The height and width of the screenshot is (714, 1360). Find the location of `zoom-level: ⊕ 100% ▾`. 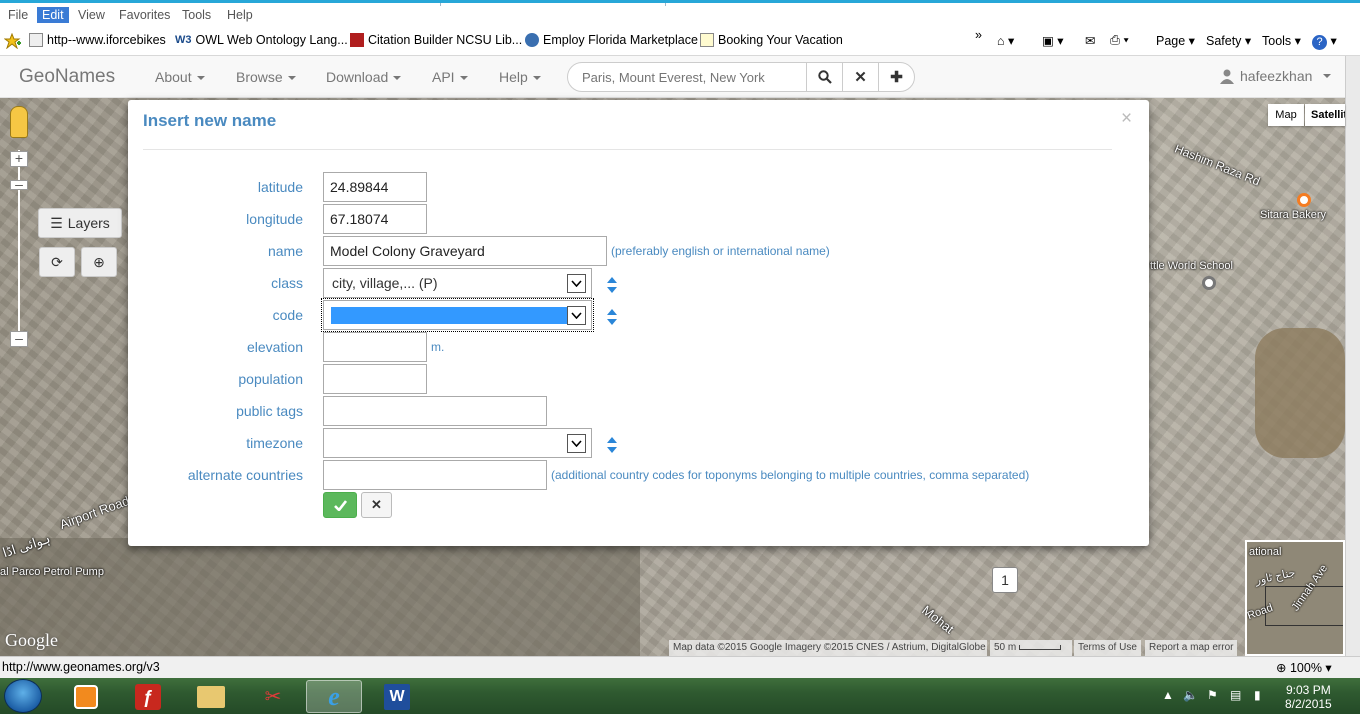

zoom-level: ⊕ 100% ▾ is located at coordinates (1304, 667).